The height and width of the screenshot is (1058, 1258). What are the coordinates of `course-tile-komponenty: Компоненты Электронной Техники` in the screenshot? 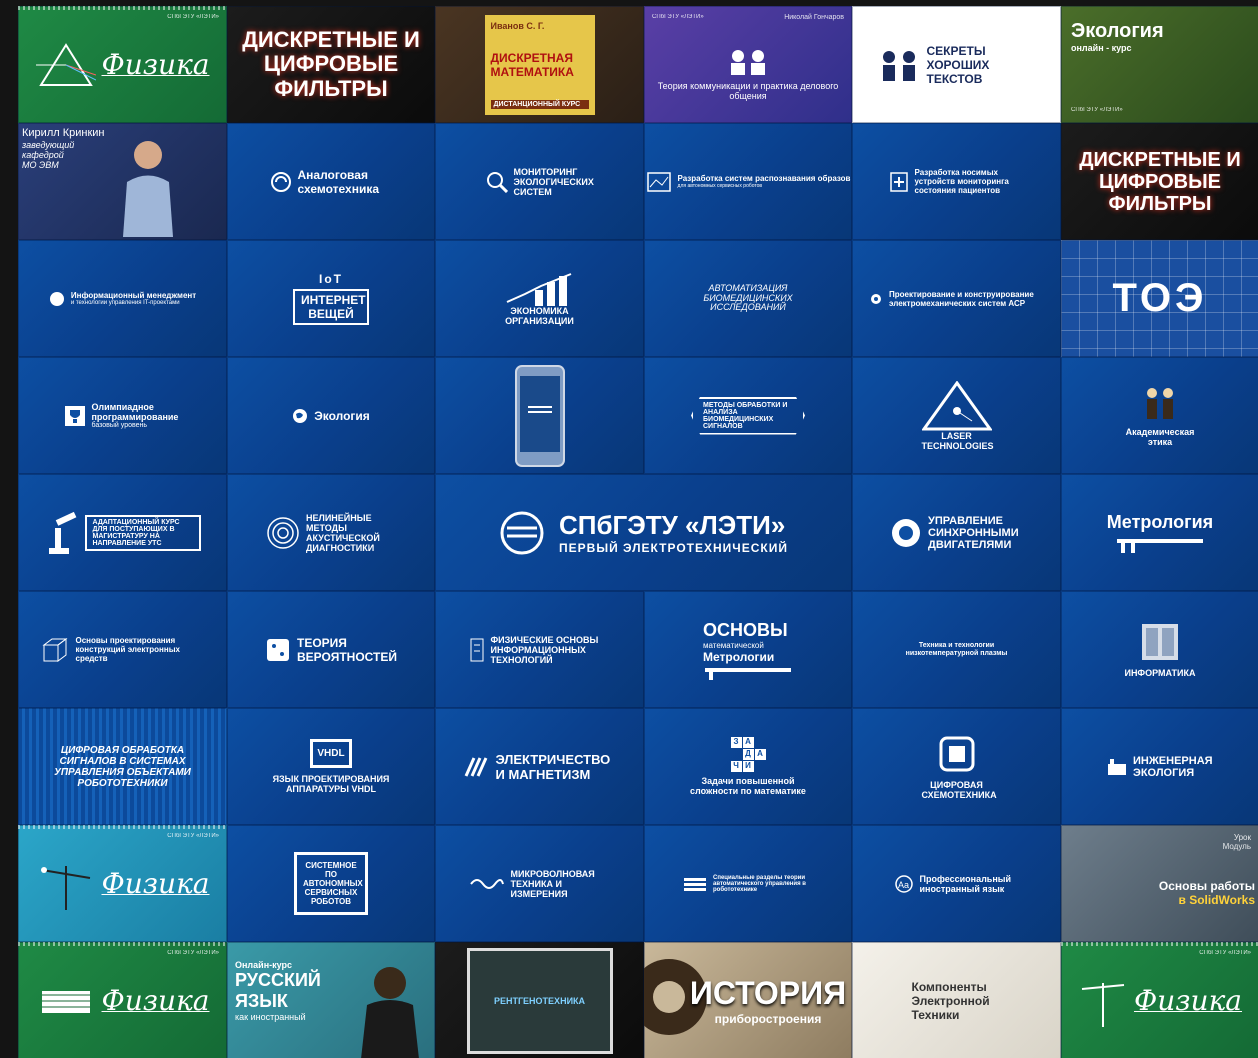 It's located at (956, 1000).